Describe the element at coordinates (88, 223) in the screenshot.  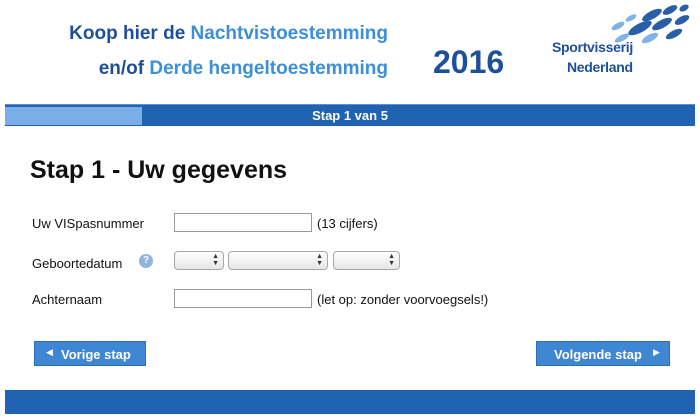
I see `vispas-label: Uw VISpasnummer` at that location.